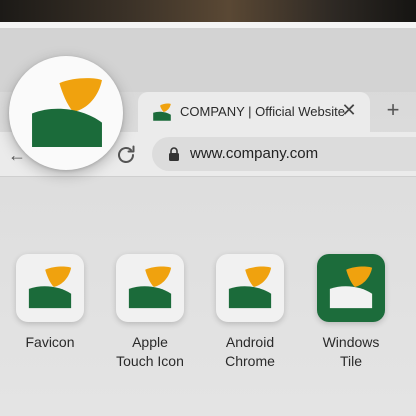 This screenshot has width=416, height=416. I want to click on tab-company: COMPANY | Official Website ✕, so click(254, 112).